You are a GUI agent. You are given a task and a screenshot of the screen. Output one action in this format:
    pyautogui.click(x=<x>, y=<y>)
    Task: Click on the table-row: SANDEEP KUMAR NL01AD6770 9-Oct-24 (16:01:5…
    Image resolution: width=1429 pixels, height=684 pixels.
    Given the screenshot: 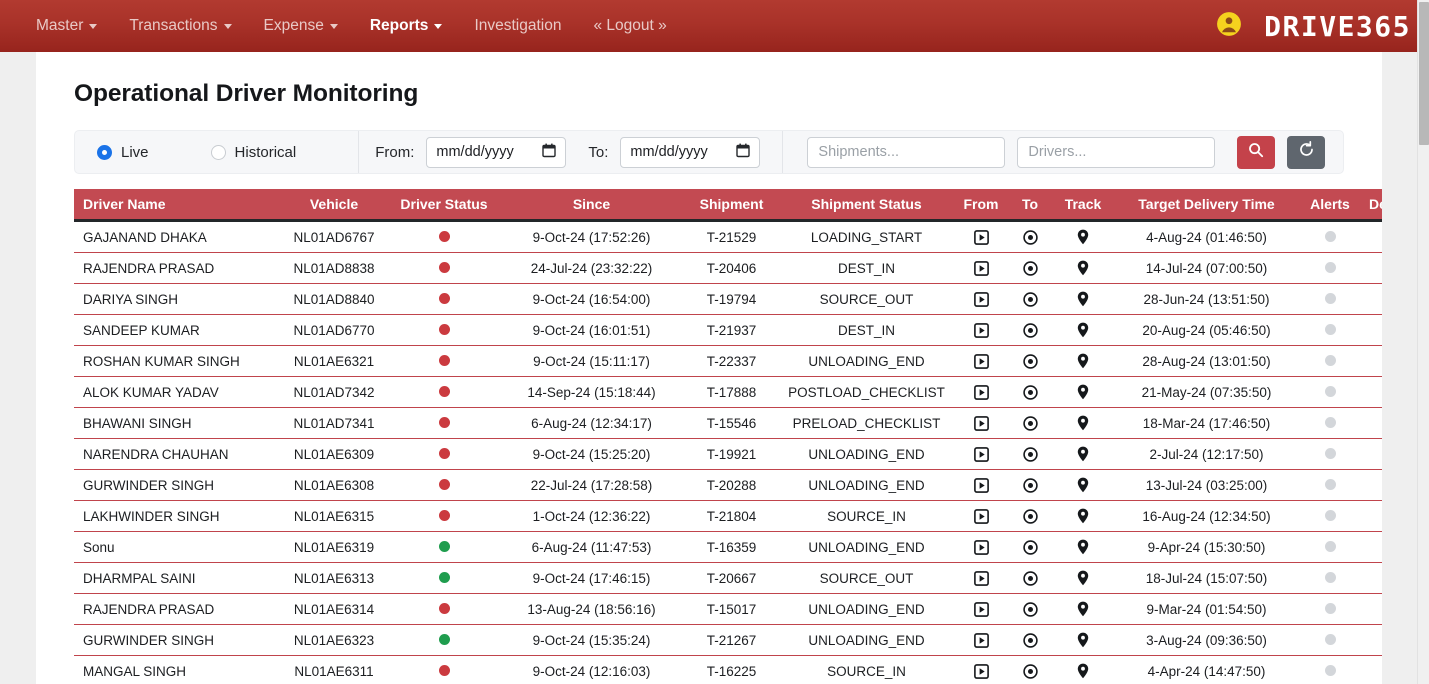 What is the action you would take?
    pyautogui.click(x=728, y=330)
    